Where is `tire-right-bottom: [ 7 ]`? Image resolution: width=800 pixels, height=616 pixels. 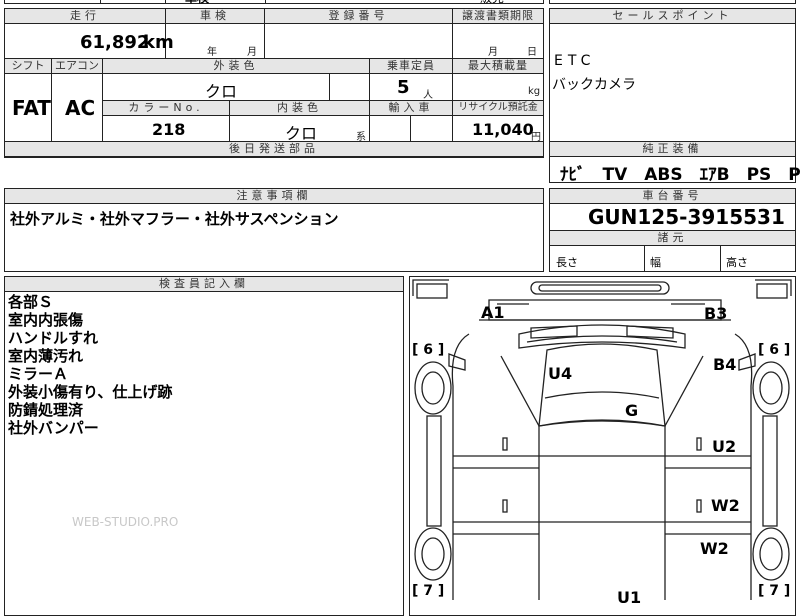 tire-right-bottom: [ 7 ] is located at coordinates (774, 591).